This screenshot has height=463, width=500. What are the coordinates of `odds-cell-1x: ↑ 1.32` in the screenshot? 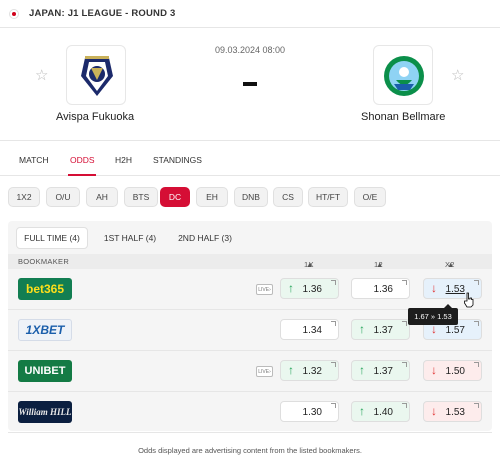 It's located at (309, 370).